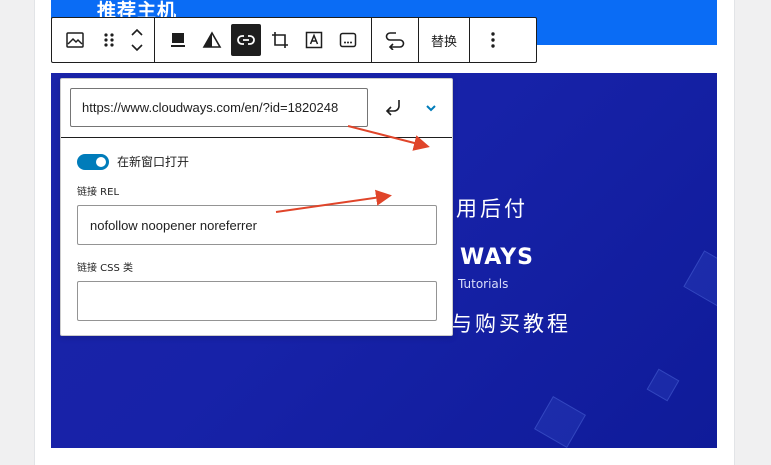  What do you see at coordinates (511, 324) in the screenshot?
I see `banner-line2: 与购买教程` at bounding box center [511, 324].